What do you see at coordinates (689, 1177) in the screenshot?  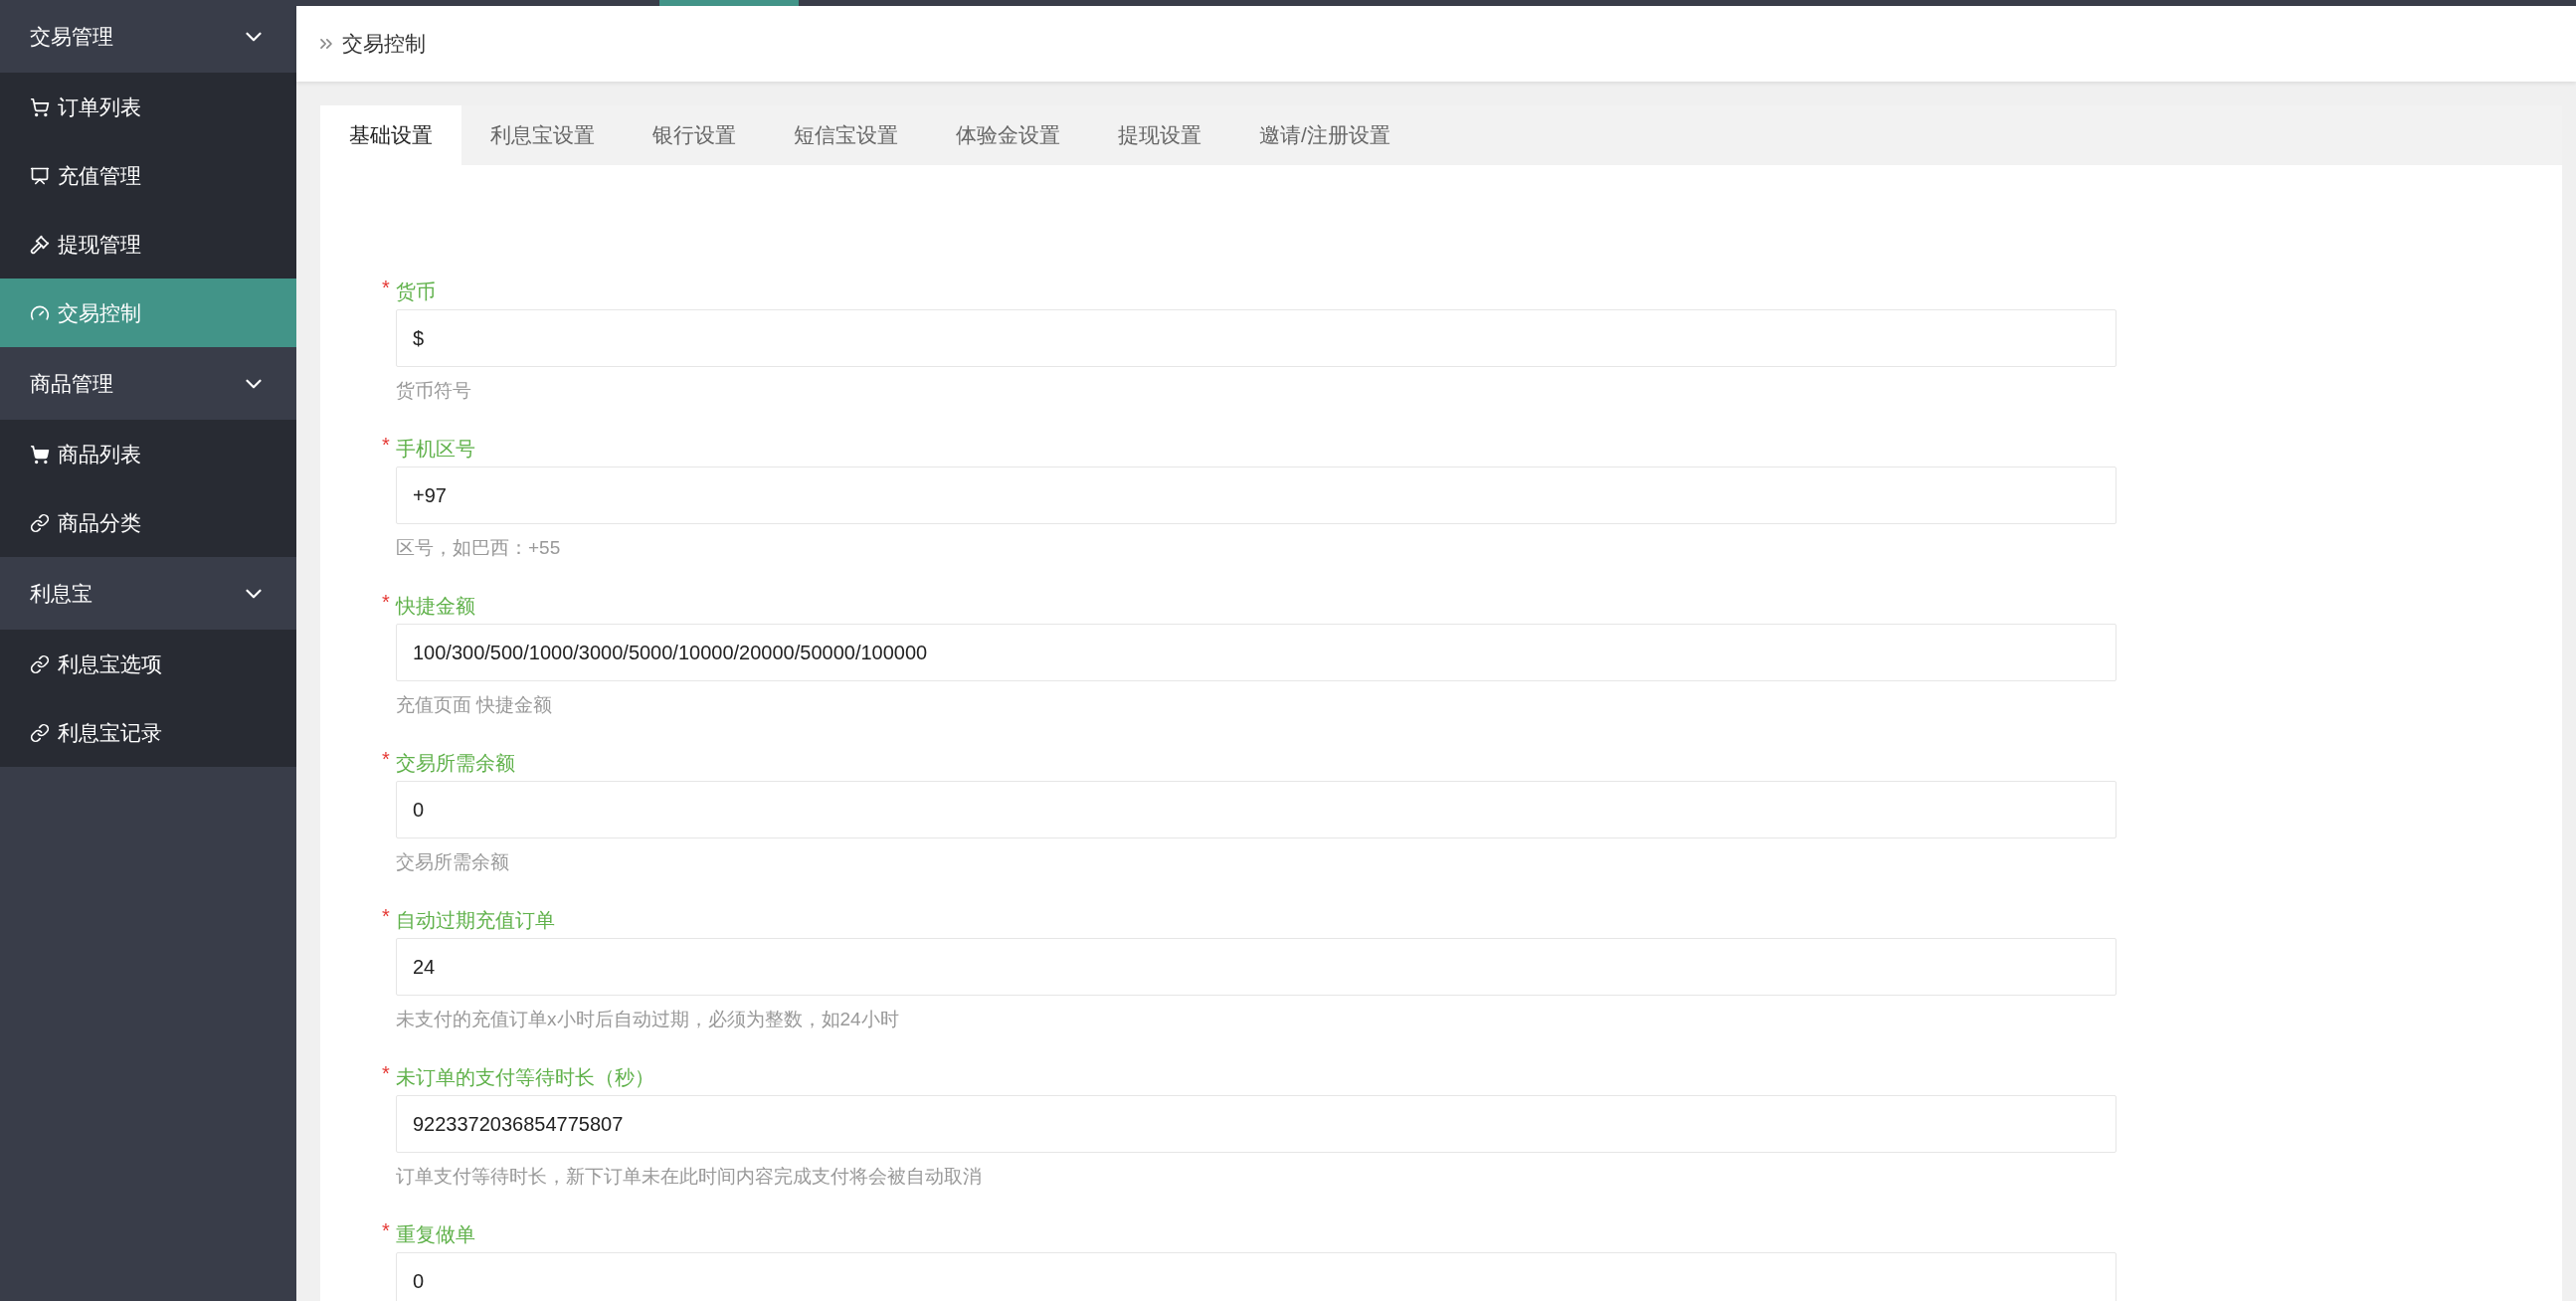 I see `help-text: 订单支付等待时长，新下订单未在此时间内容完成支付将会被自动取消` at bounding box center [689, 1177].